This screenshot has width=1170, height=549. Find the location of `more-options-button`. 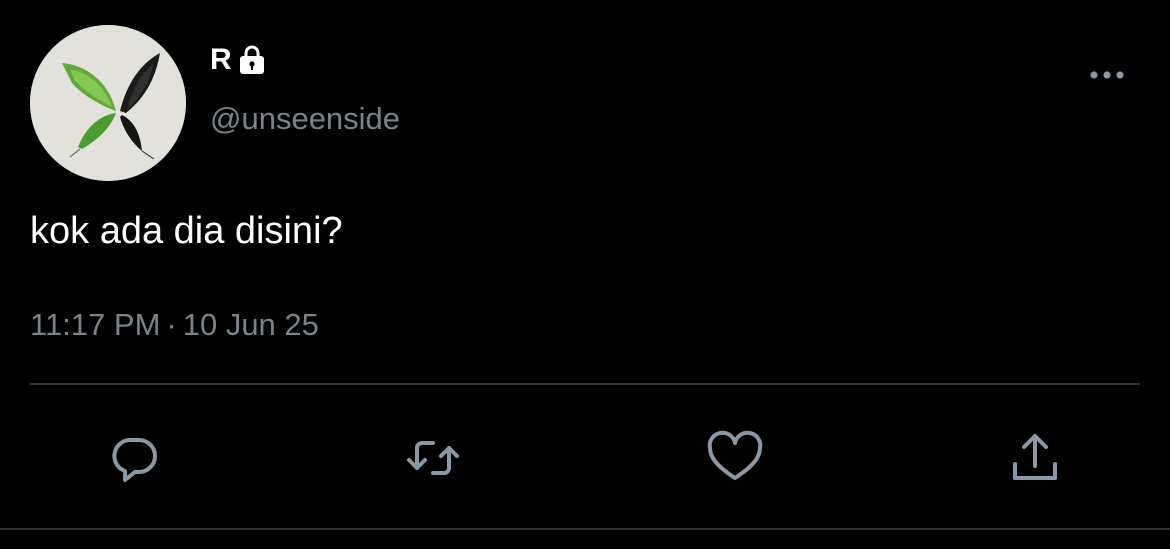

more-options-button is located at coordinates (1107, 75).